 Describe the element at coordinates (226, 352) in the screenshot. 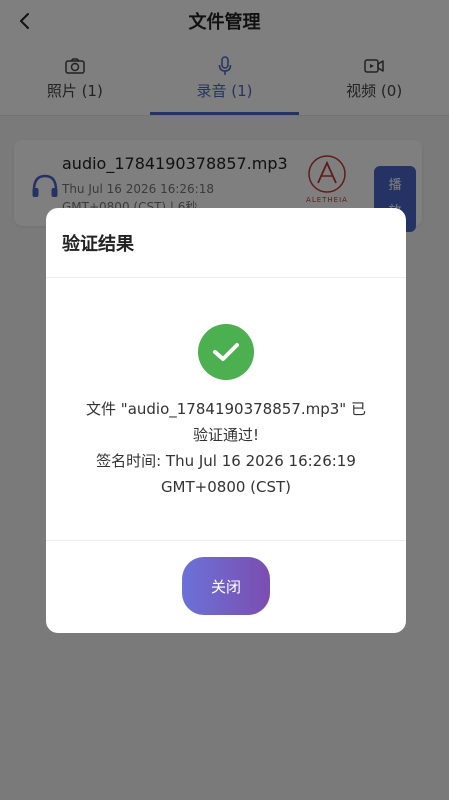

I see `check-circle-icon` at that location.